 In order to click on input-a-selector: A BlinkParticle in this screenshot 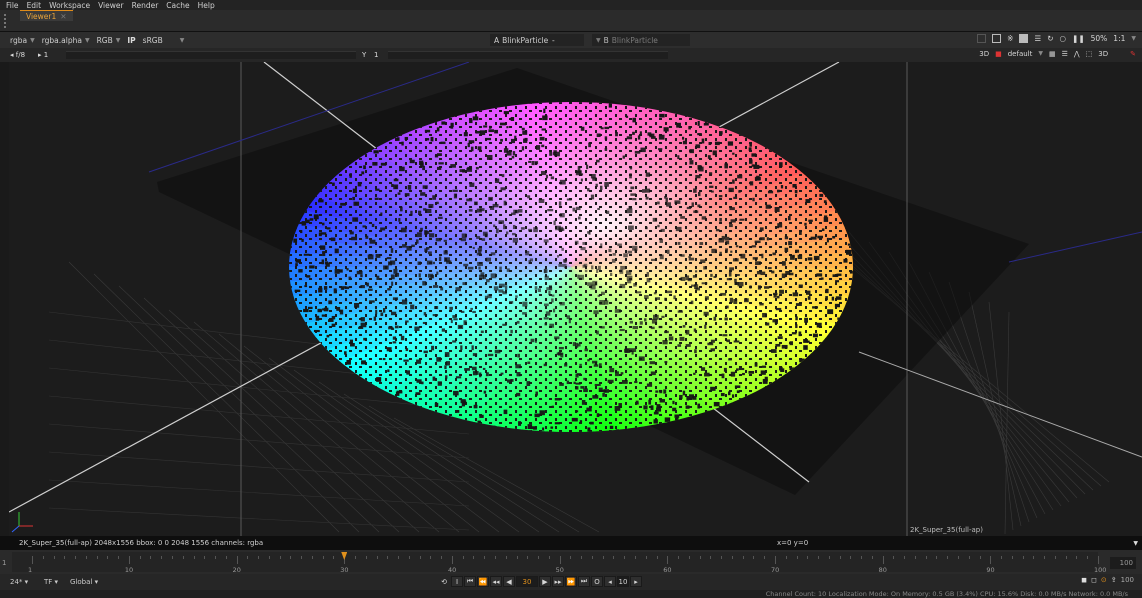, I will do `click(537, 40)`.